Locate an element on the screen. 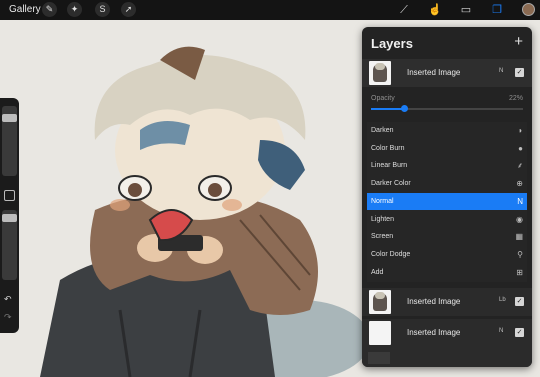 Image resolution: width=540 pixels, height=377 pixels. blend-mode-icon: ◗ is located at coordinates (520, 130).